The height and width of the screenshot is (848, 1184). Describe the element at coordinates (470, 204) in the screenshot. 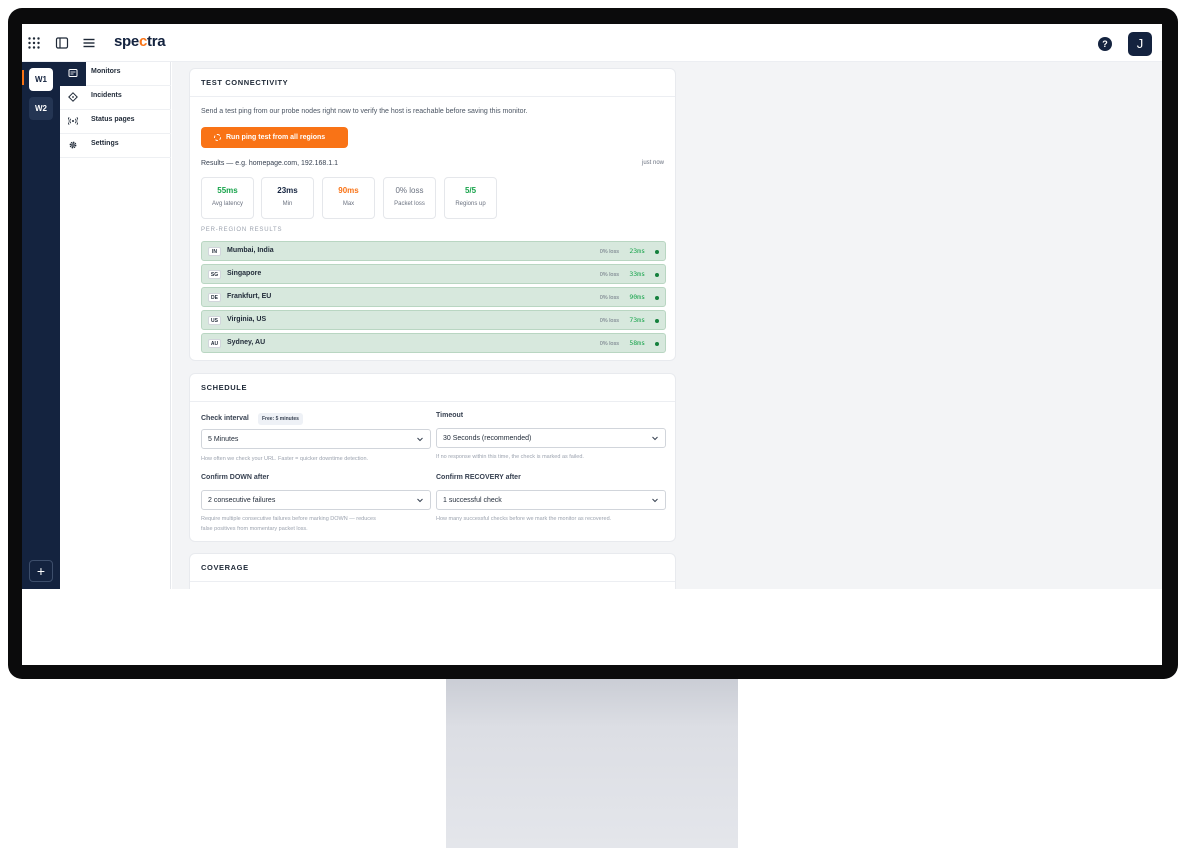

I see `stat-label: Regions up` at that location.